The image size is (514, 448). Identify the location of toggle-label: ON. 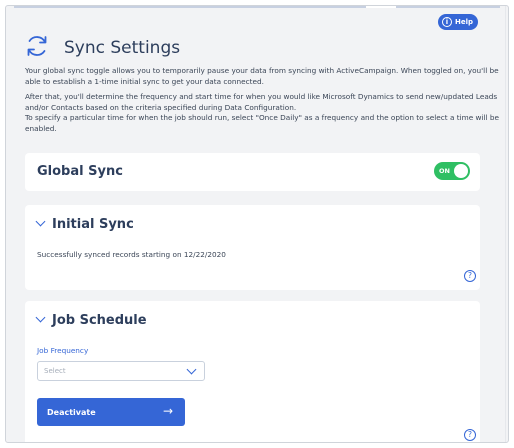
(444, 171).